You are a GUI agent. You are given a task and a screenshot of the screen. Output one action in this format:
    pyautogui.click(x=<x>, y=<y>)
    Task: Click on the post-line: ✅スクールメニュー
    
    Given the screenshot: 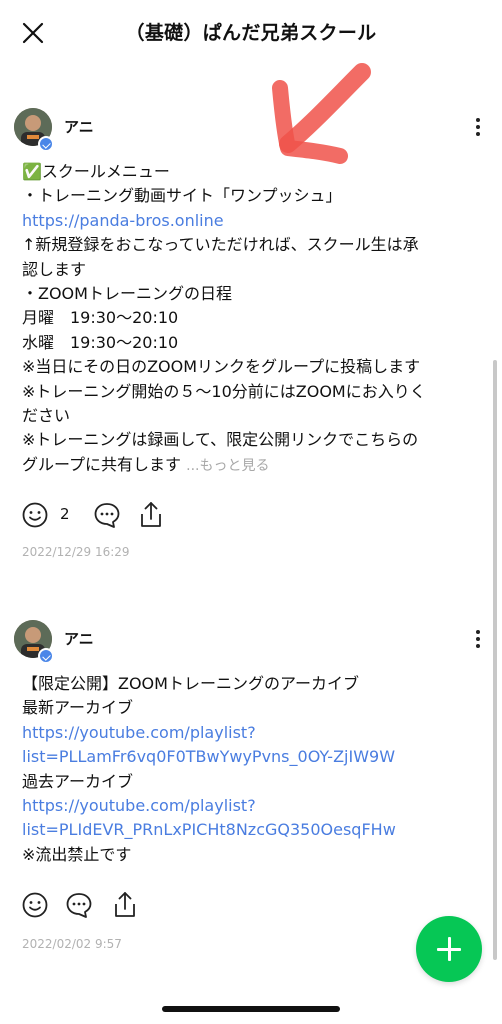 What is the action you would take?
    pyautogui.click(x=96, y=171)
    